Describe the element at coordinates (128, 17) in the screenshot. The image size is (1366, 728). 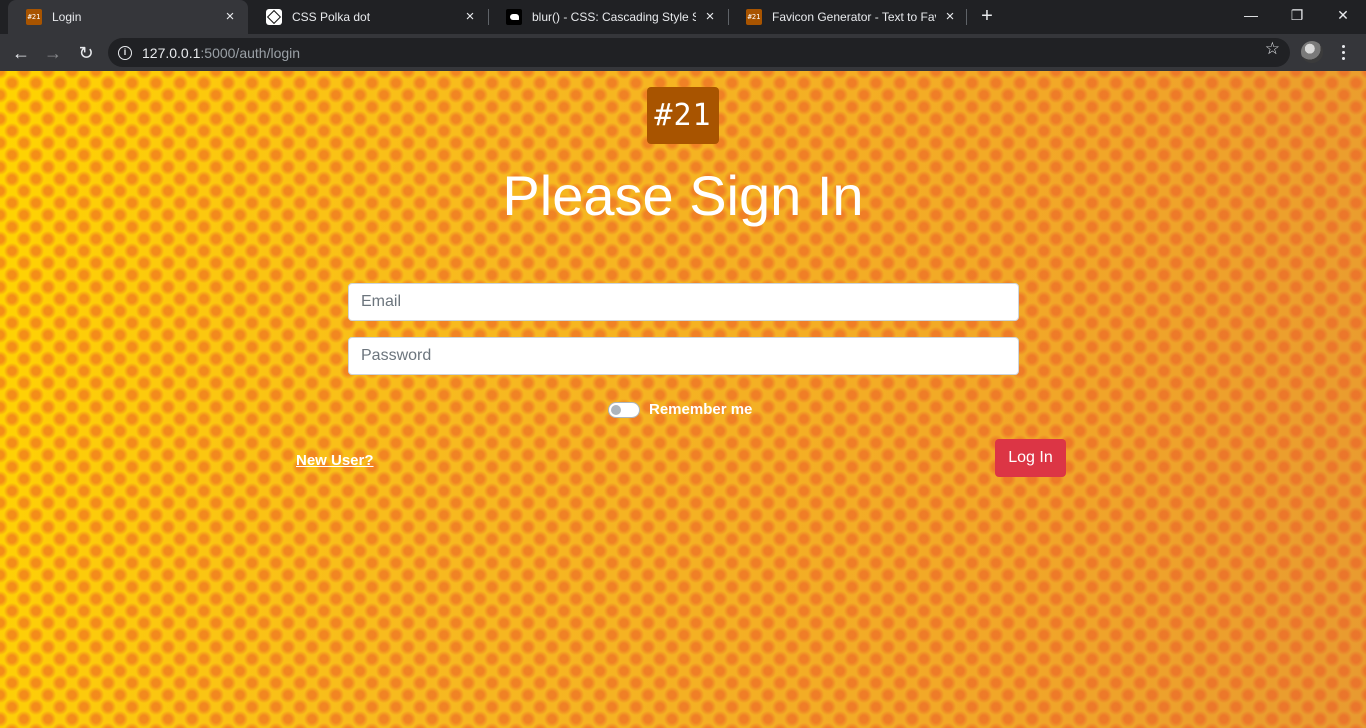
I see `tab-login: #21 Login ×` at that location.